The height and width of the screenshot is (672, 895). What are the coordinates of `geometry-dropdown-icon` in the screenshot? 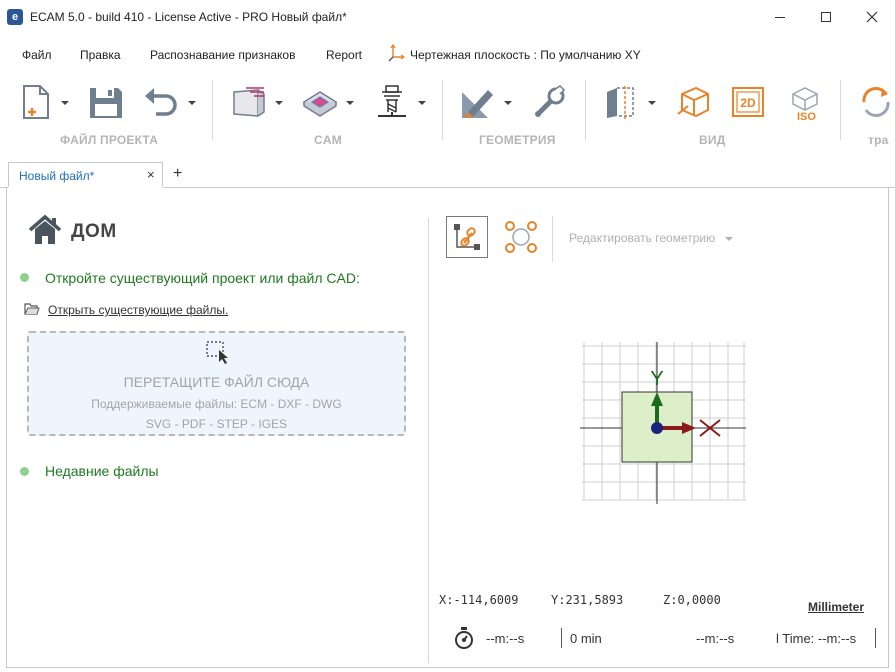 It's located at (508, 103).